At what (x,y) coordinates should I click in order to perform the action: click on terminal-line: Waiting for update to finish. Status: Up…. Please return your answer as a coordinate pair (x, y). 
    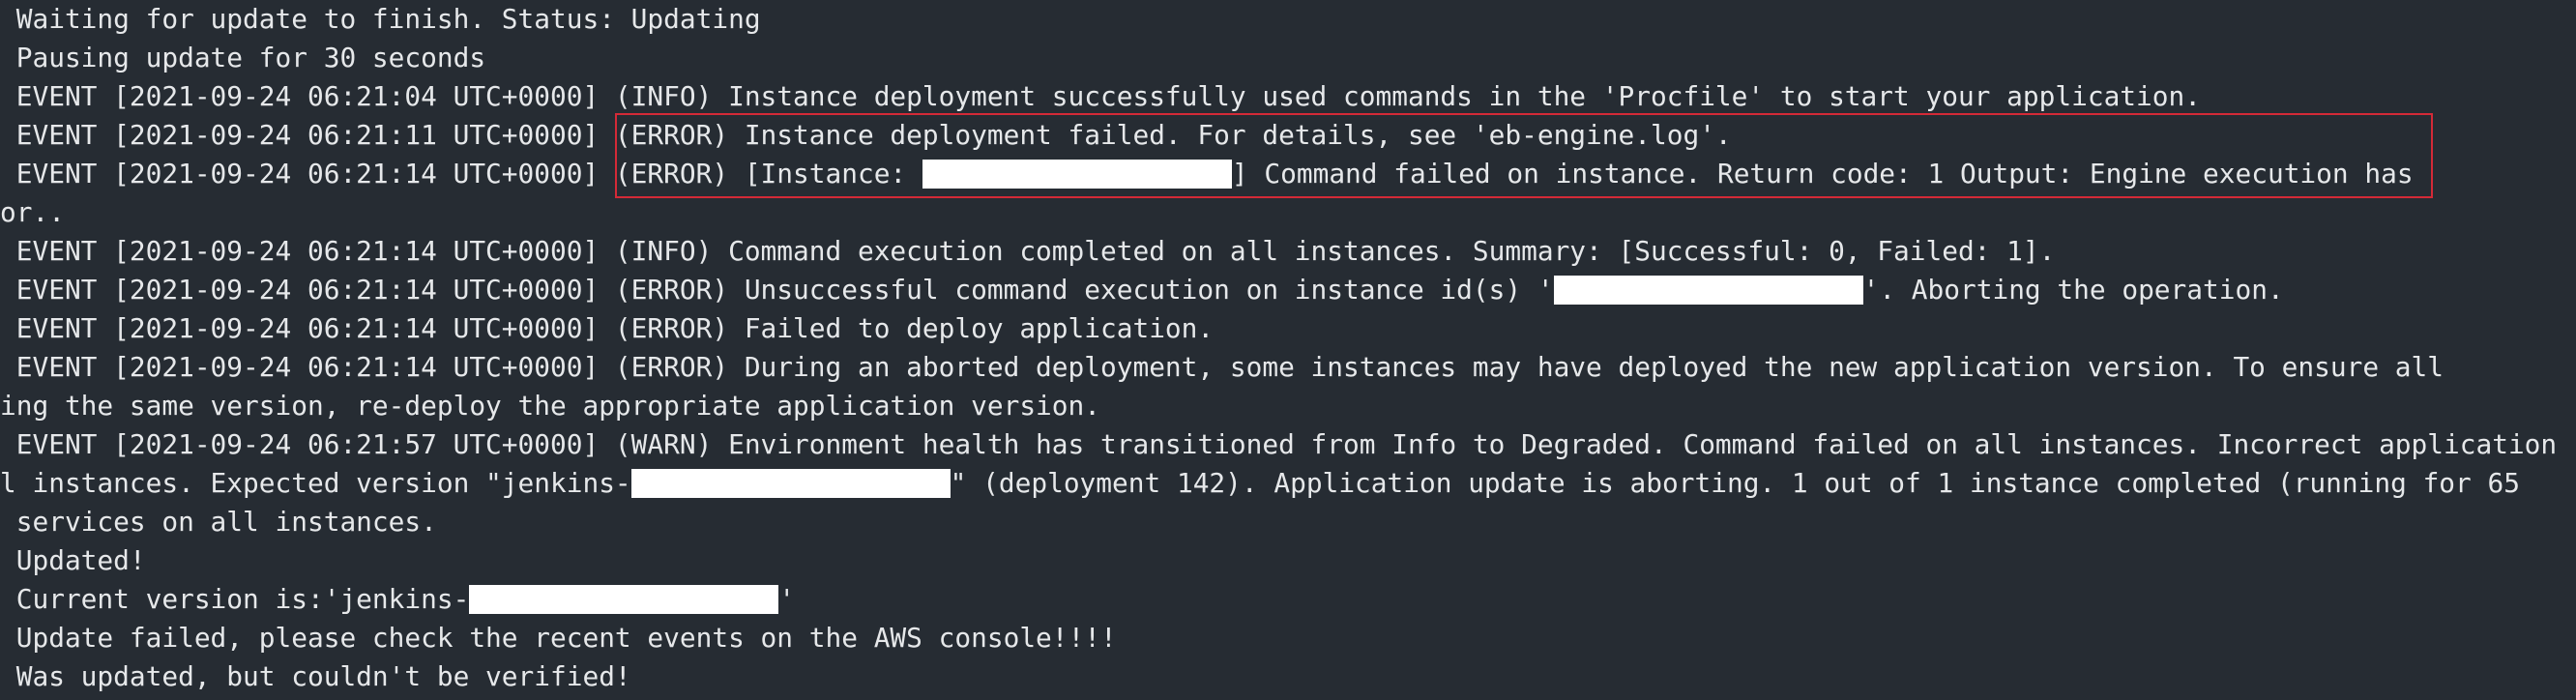
    Looking at the image, I should click on (380, 19).